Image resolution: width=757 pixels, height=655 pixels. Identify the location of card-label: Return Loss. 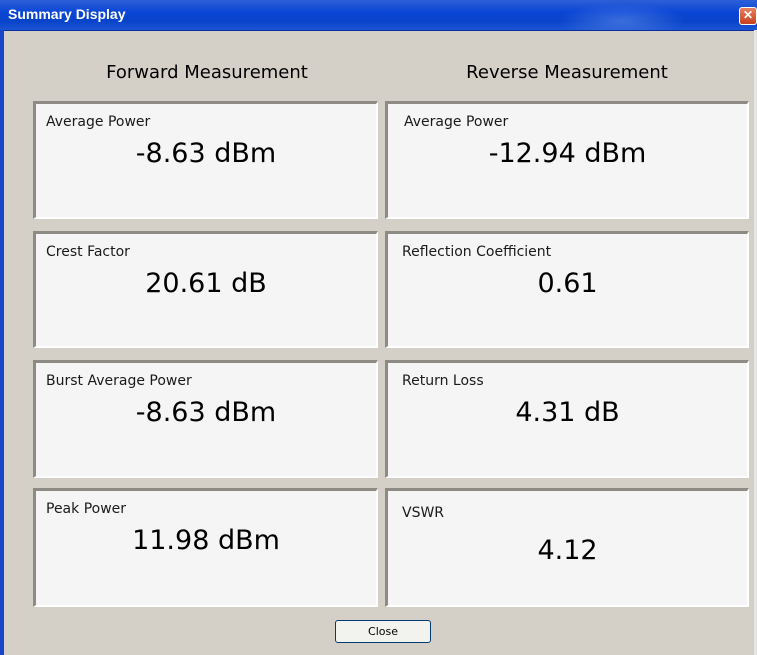
(443, 381).